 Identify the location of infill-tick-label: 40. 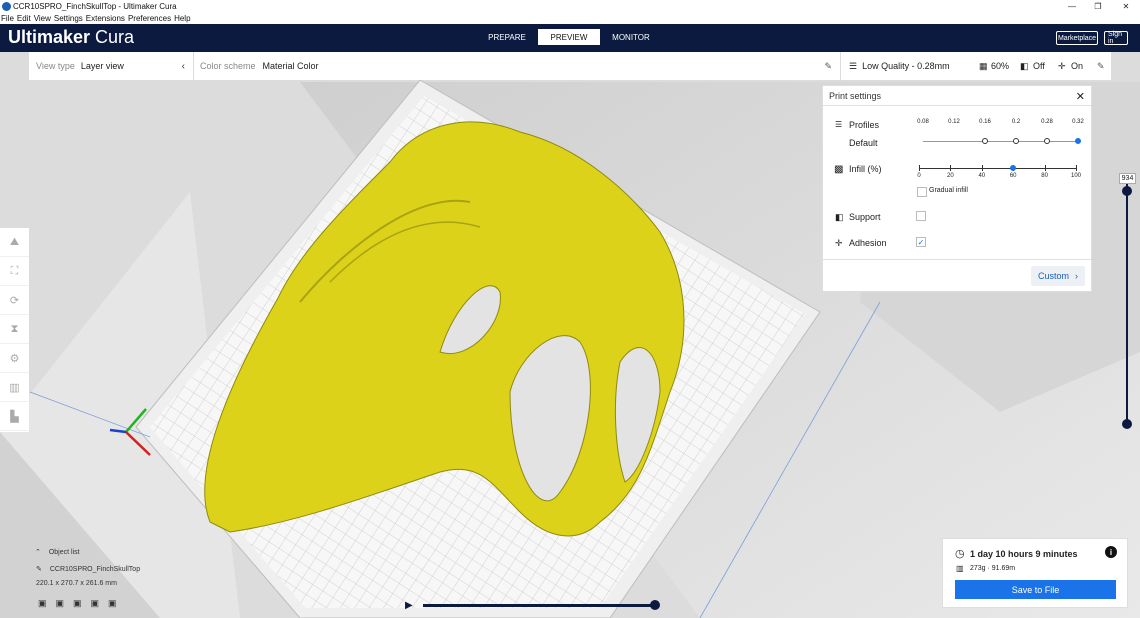
(982, 176).